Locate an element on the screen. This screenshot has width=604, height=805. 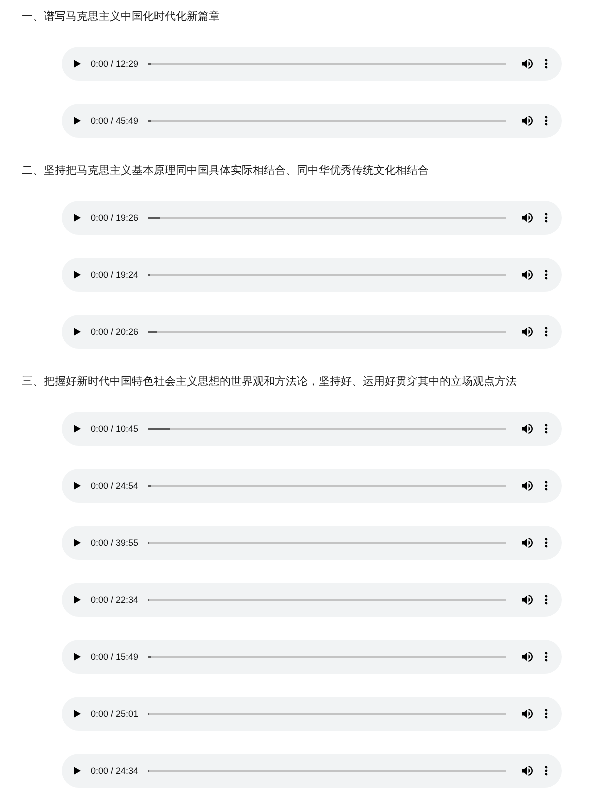
time-display: 0:00 / 19:26 is located at coordinates (115, 218).